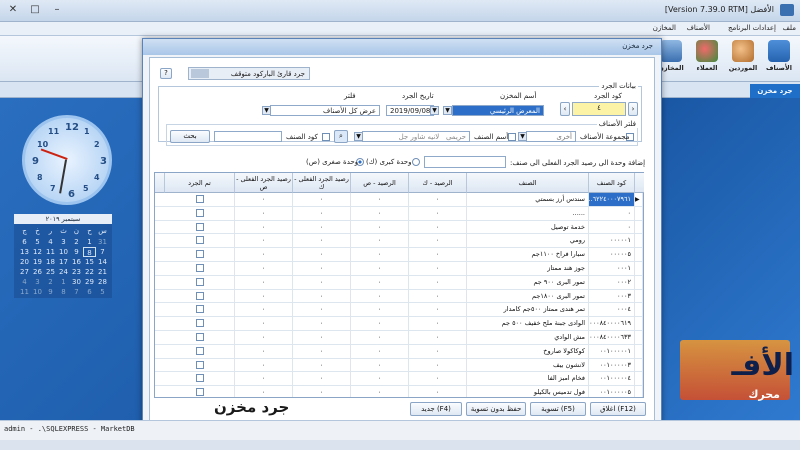  I want to click on item-name-checkbox, so click(512, 137).